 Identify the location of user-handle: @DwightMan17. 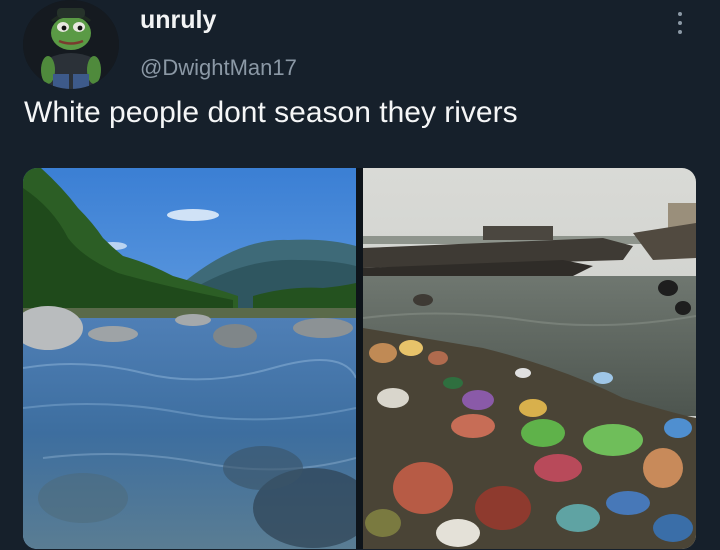
(218, 68).